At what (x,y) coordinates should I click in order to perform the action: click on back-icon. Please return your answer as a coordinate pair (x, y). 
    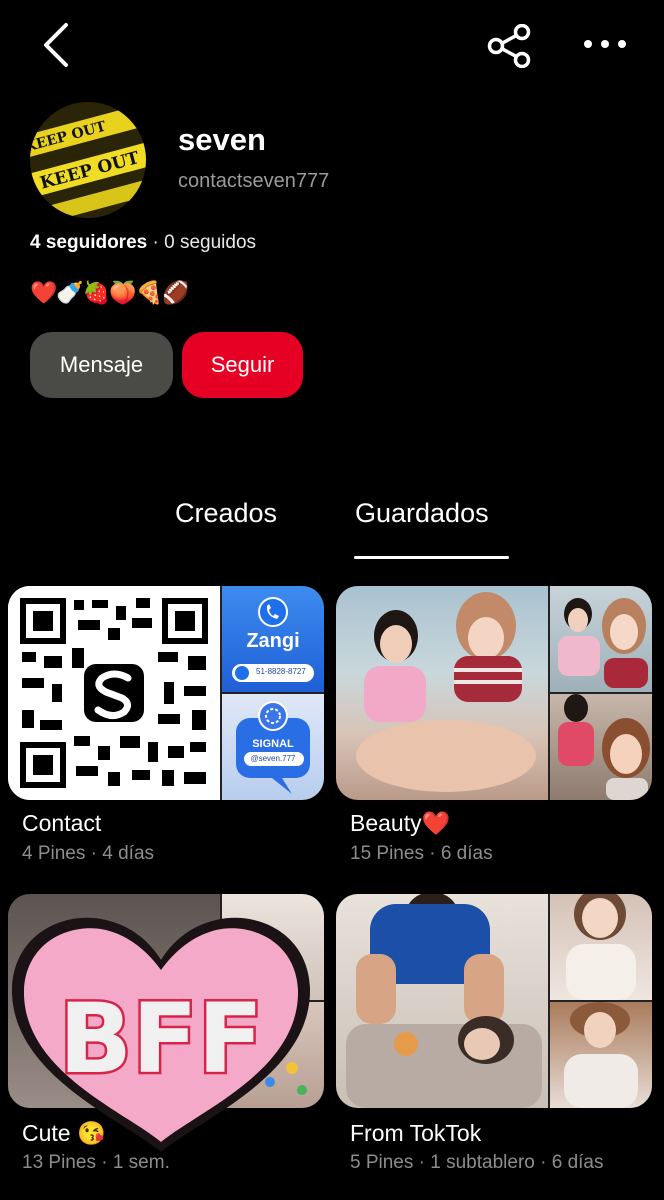
    Looking at the image, I should click on (56, 45).